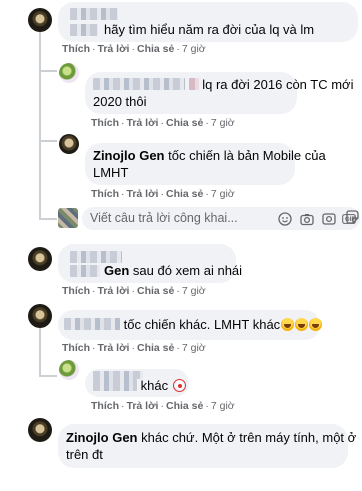 This screenshot has height=491, width=362. I want to click on clown-emoji, so click(179, 385).